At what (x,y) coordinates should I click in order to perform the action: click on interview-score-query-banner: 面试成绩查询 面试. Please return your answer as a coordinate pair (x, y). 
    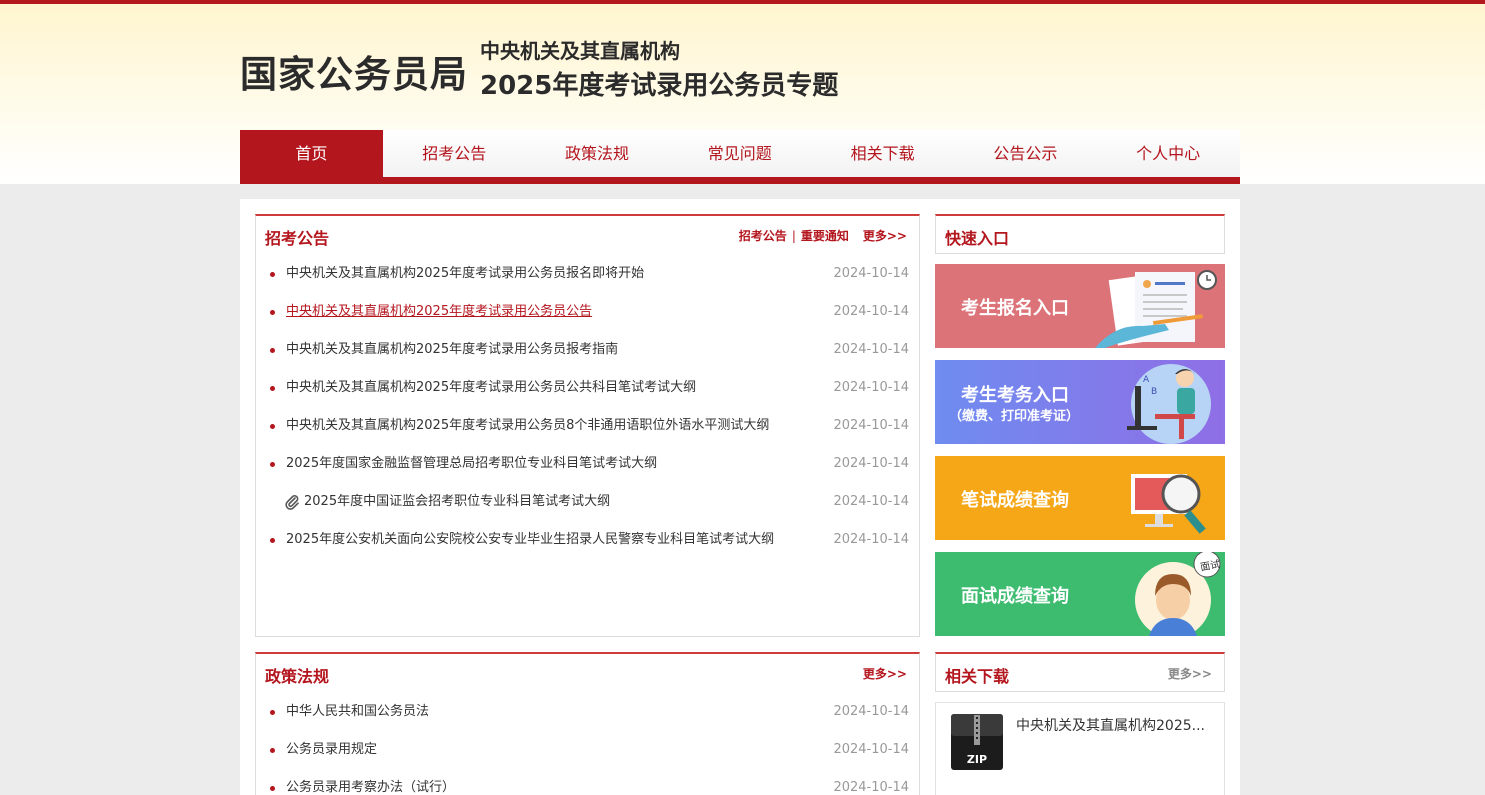
    Looking at the image, I should click on (1080, 594).